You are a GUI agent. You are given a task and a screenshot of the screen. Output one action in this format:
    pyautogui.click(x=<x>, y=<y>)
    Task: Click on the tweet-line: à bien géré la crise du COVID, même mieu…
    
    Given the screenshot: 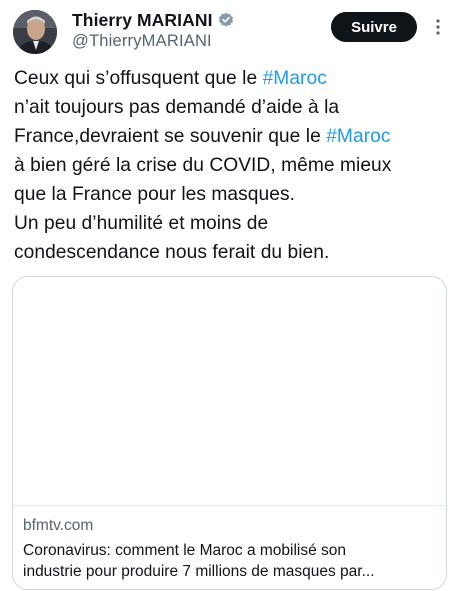 What is the action you would take?
    pyautogui.click(x=234, y=165)
    